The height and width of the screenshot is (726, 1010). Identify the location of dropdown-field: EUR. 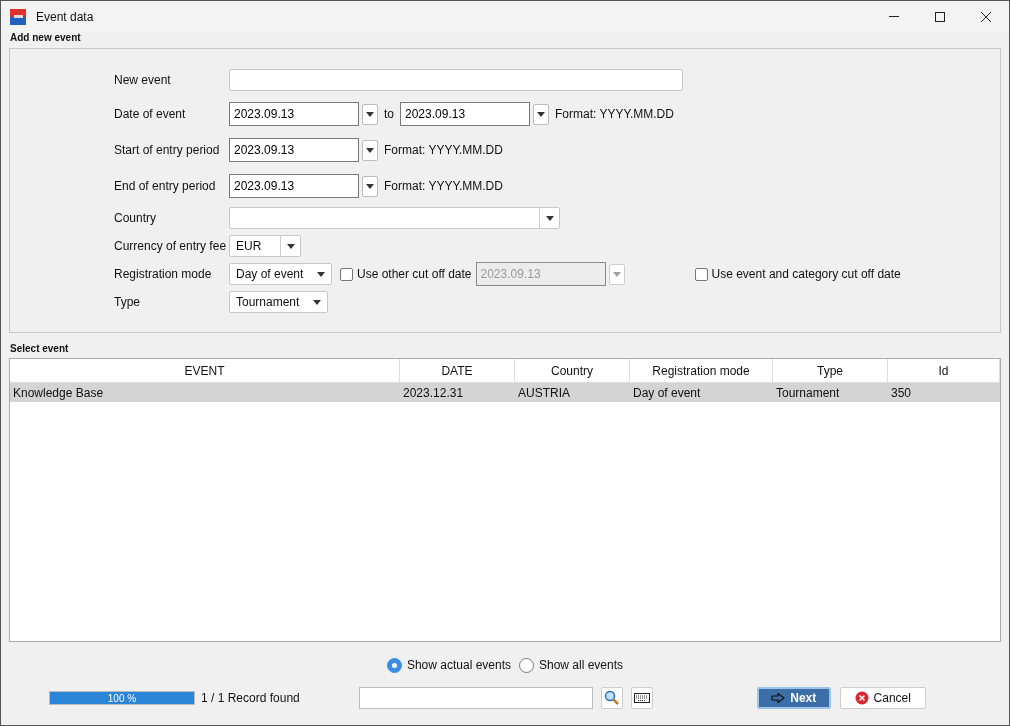
(265, 246).